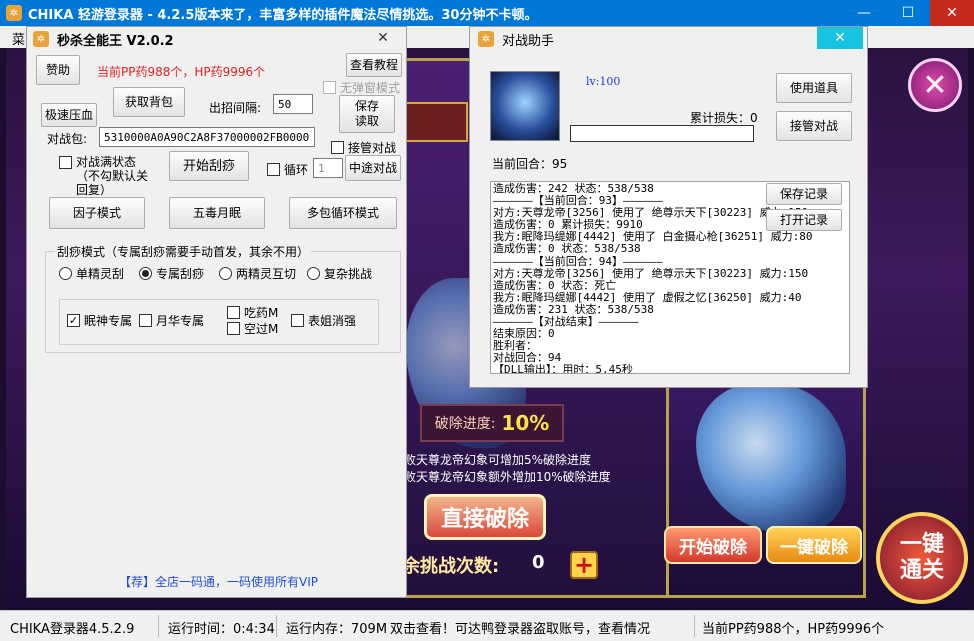 This screenshot has width=974, height=641. I want to click on loop-checkbox: 循环, so click(287, 169).